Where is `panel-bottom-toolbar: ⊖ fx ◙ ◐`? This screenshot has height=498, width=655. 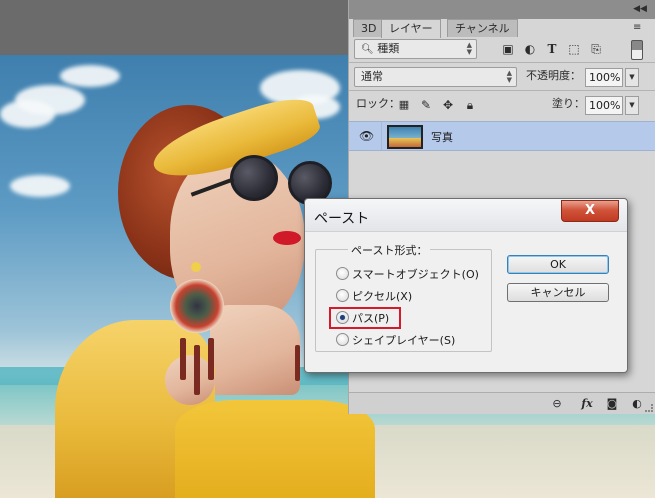
panel-bottom-toolbar: ⊖ fx ◙ ◐ is located at coordinates (502, 403).